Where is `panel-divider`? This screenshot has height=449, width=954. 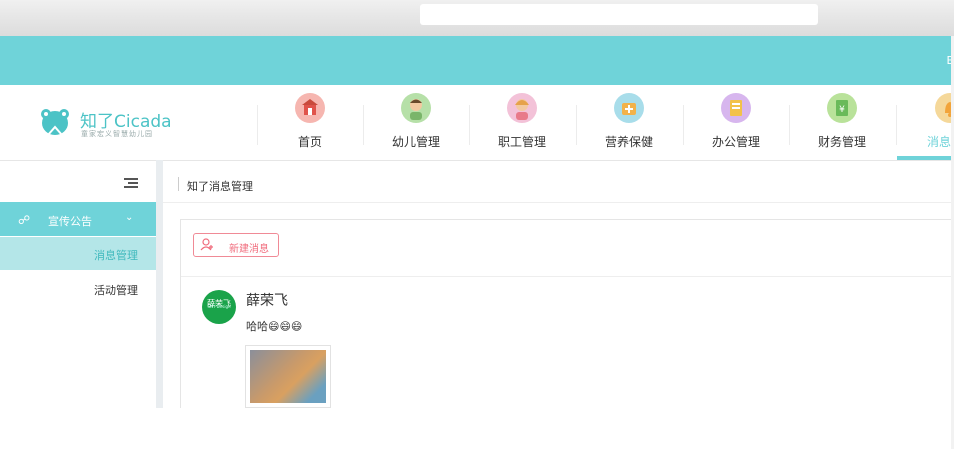
panel-divider is located at coordinates (567, 276).